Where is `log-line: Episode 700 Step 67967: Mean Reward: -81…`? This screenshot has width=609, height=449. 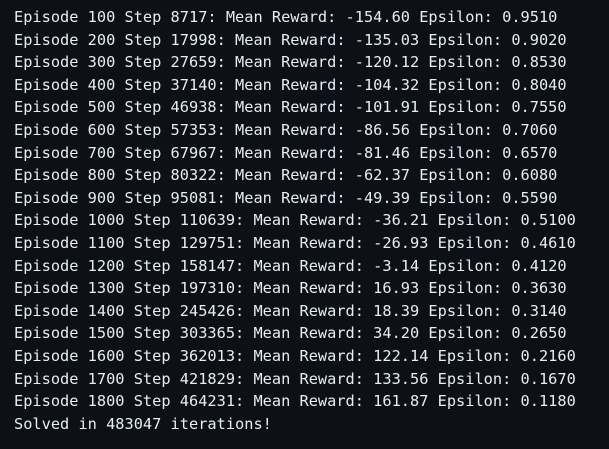
log-line: Episode 700 Step 67967: Mean Reward: -81… is located at coordinates (286, 152).